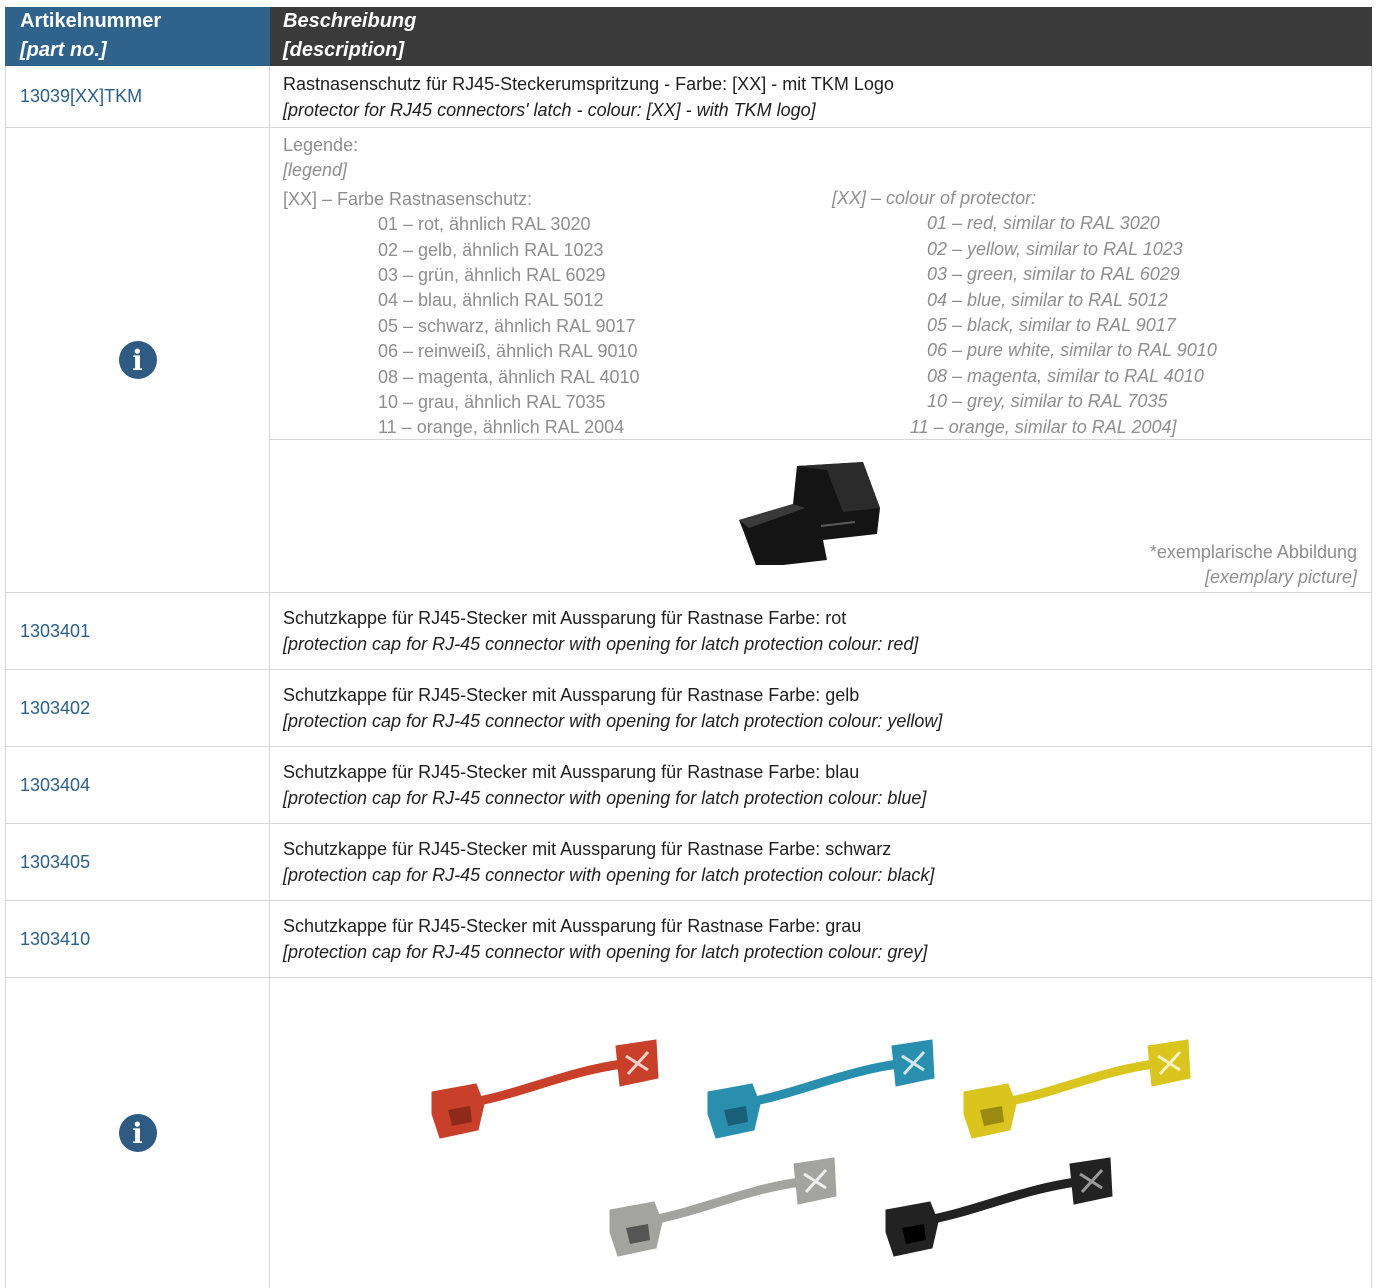 The image size is (1377, 1288). Describe the element at coordinates (507, 325) in the screenshot. I see `list-item: 05 – schwarz, ähnlich RAL 9017` at that location.